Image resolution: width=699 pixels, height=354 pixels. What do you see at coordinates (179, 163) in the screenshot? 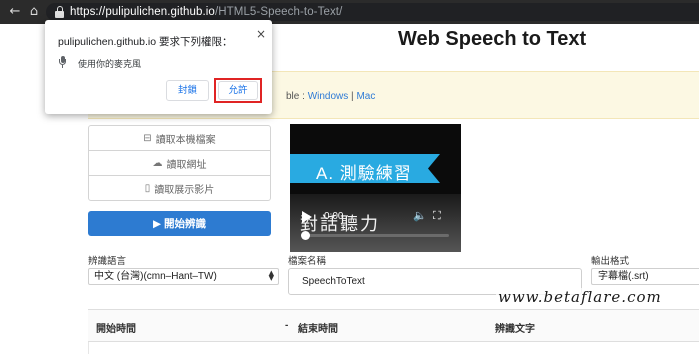
I see `load-url-button: ☁ 讀取網址` at bounding box center [179, 163].